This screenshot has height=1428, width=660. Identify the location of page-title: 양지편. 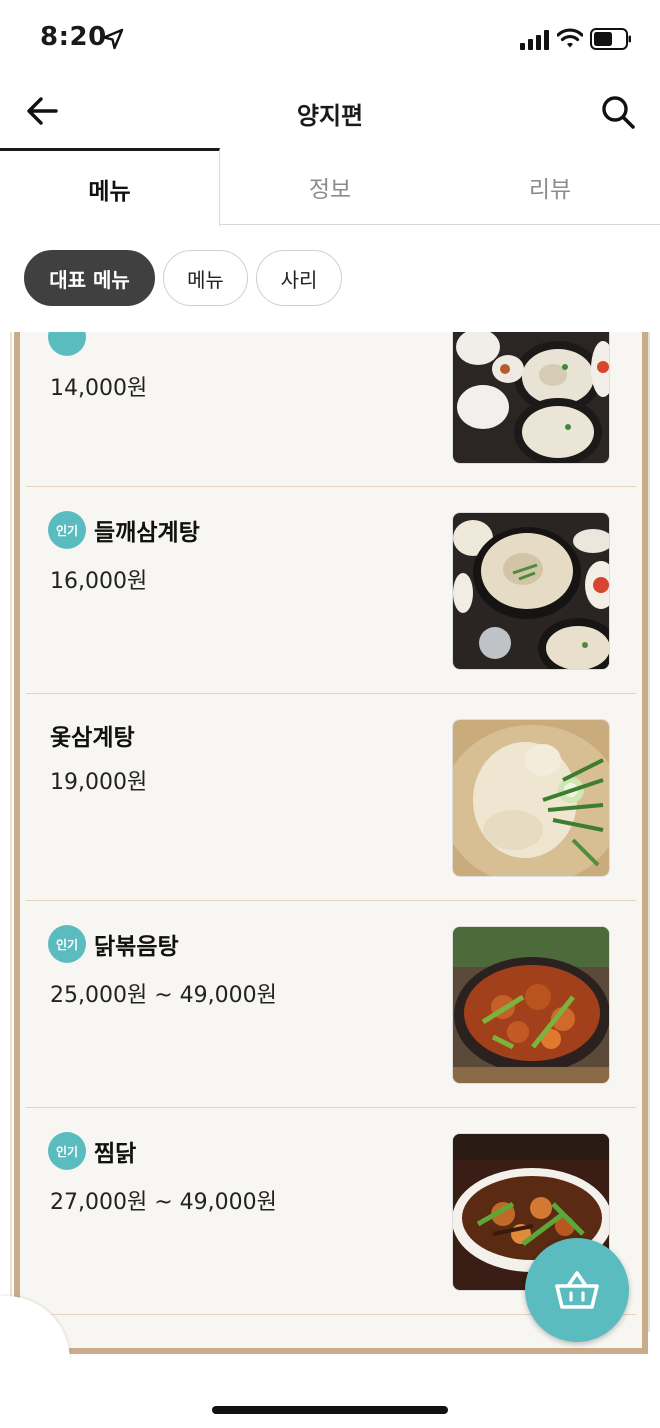
(330, 116).